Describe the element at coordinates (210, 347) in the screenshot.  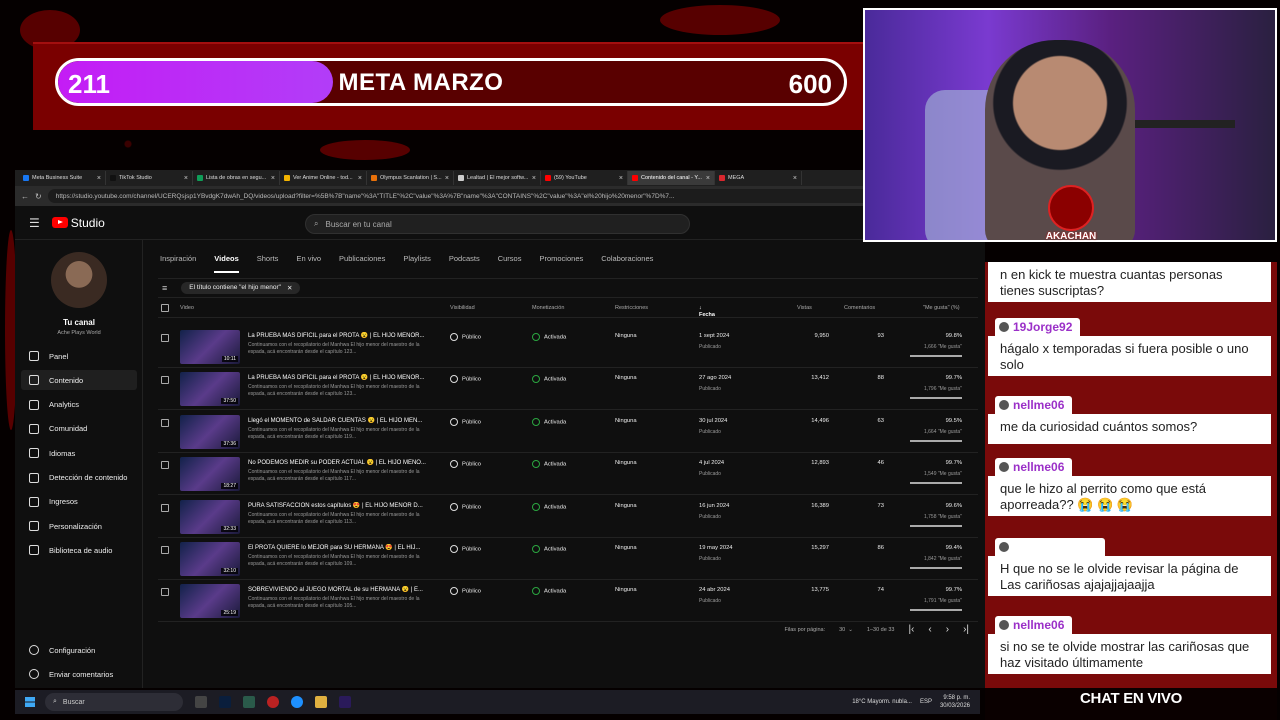
I see `video-thumbnail: 10:11` at that location.